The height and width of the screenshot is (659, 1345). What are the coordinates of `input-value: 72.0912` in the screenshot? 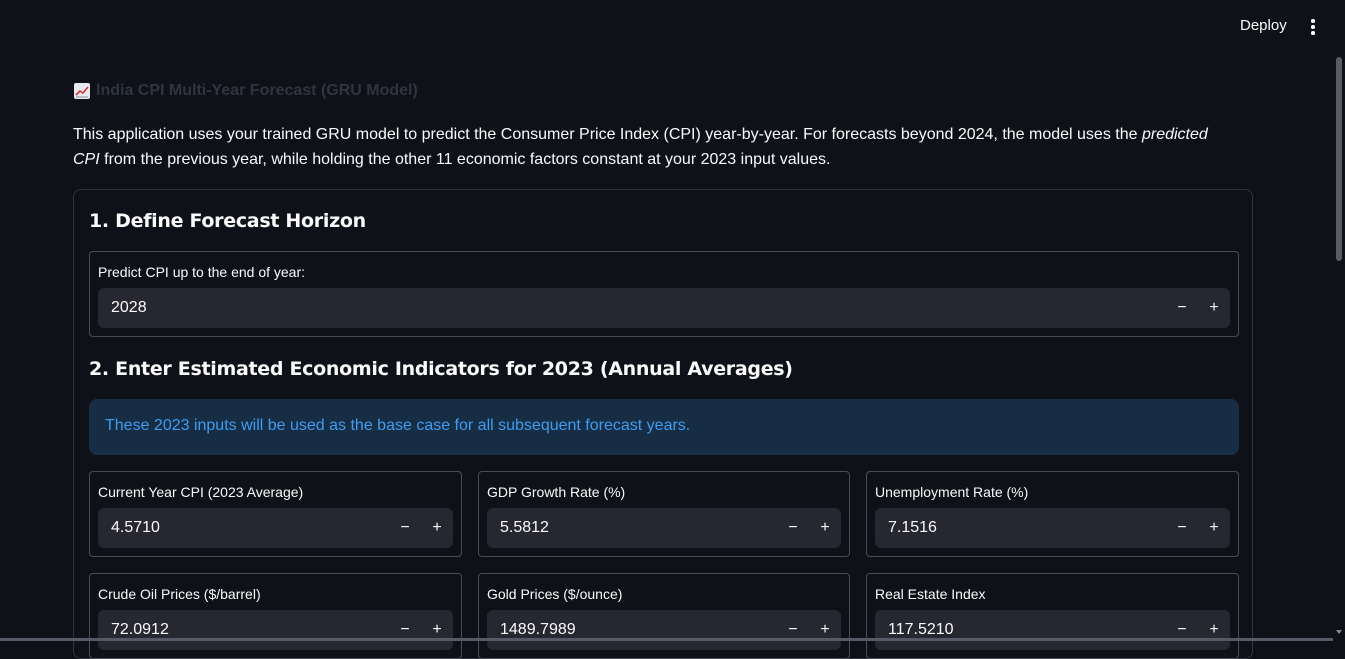 It's located at (243, 630).